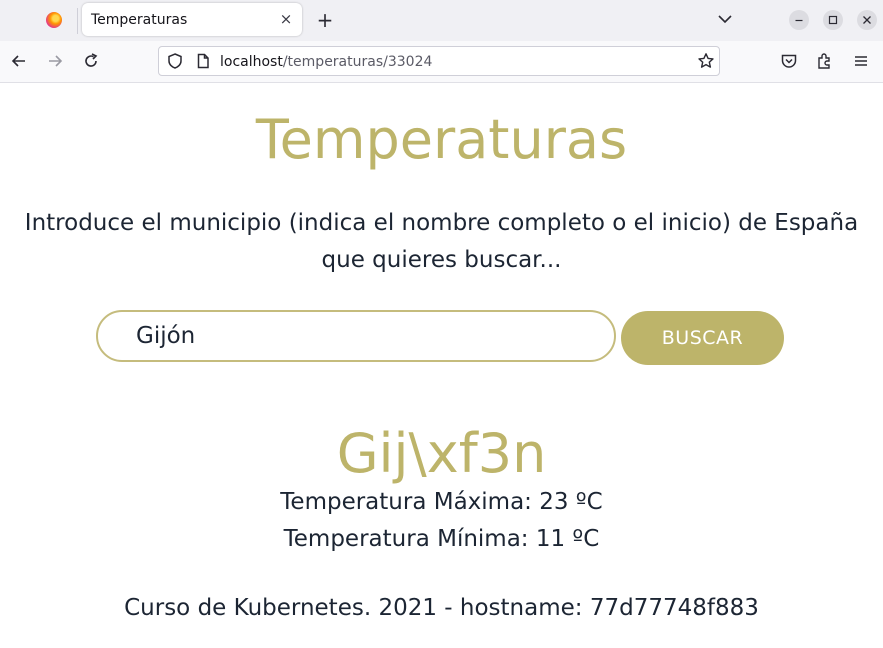  I want to click on tab-title: Temperaturas, so click(139, 20).